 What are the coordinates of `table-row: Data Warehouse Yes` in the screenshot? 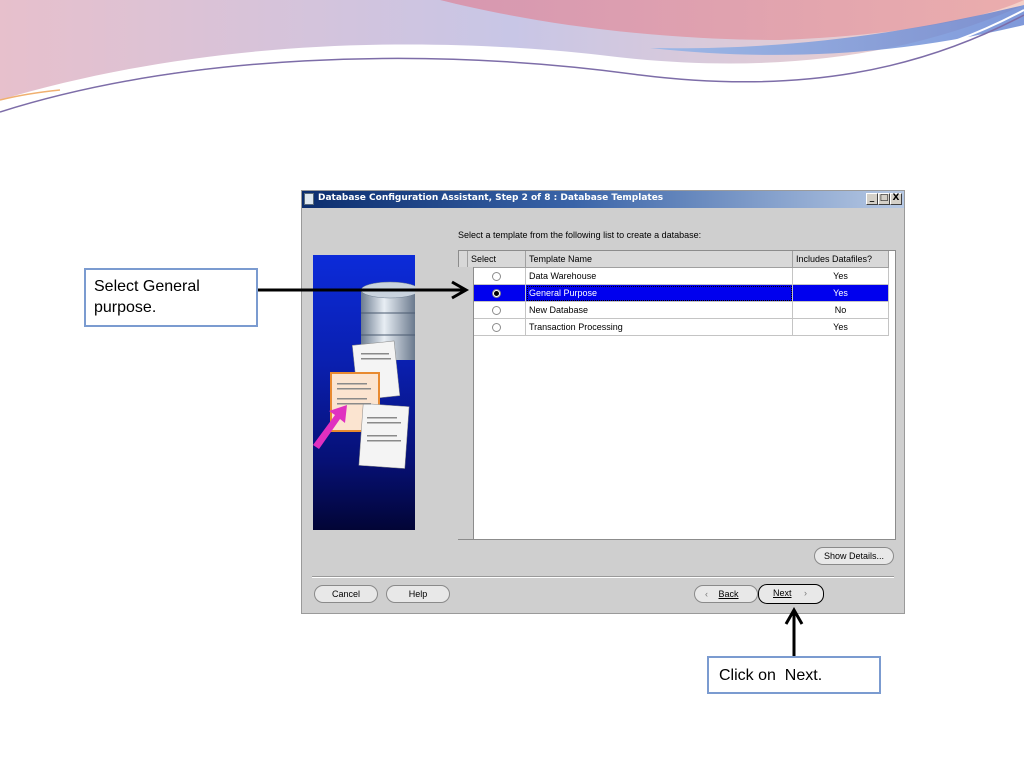 It's located at (674, 276).